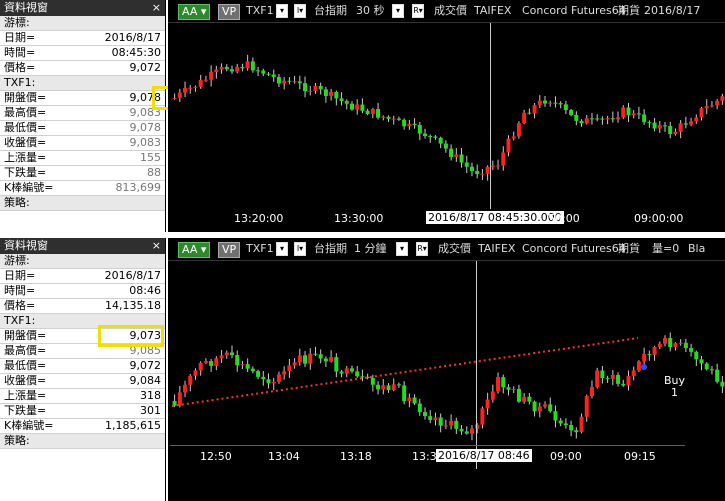 This screenshot has width=725, height=501. What do you see at coordinates (82, 306) in the screenshot?
I see `field-row-price: 價格= 14,135.18` at bounding box center [82, 306].